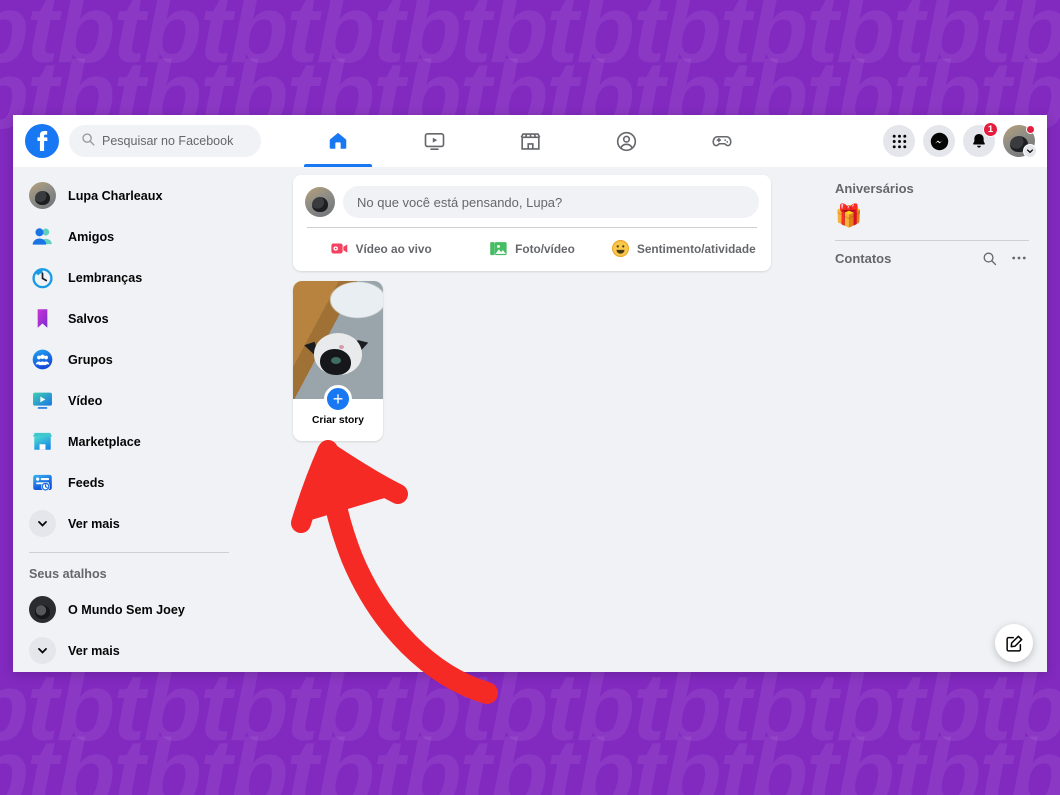  What do you see at coordinates (42, 277) in the screenshot?
I see `memories-clock-icon` at bounding box center [42, 277].